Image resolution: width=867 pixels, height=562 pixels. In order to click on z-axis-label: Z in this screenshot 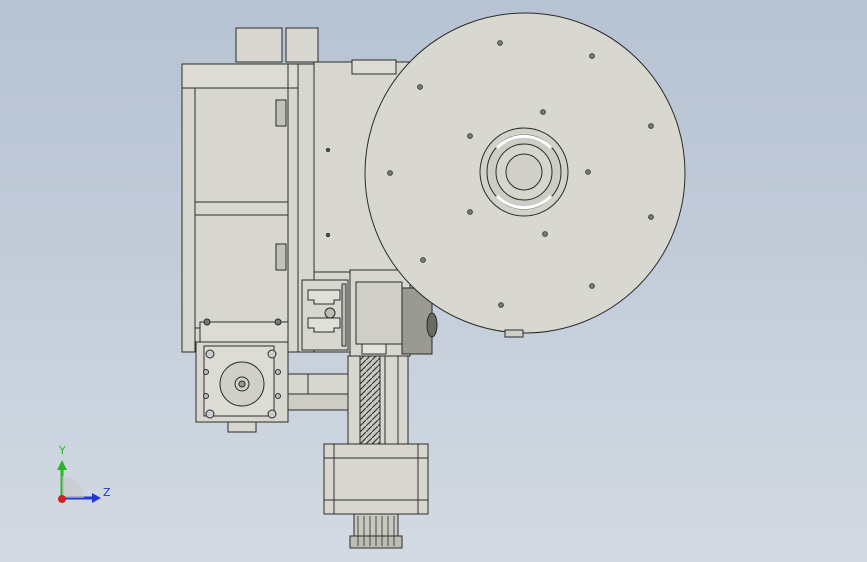, I will do `click(107, 492)`.